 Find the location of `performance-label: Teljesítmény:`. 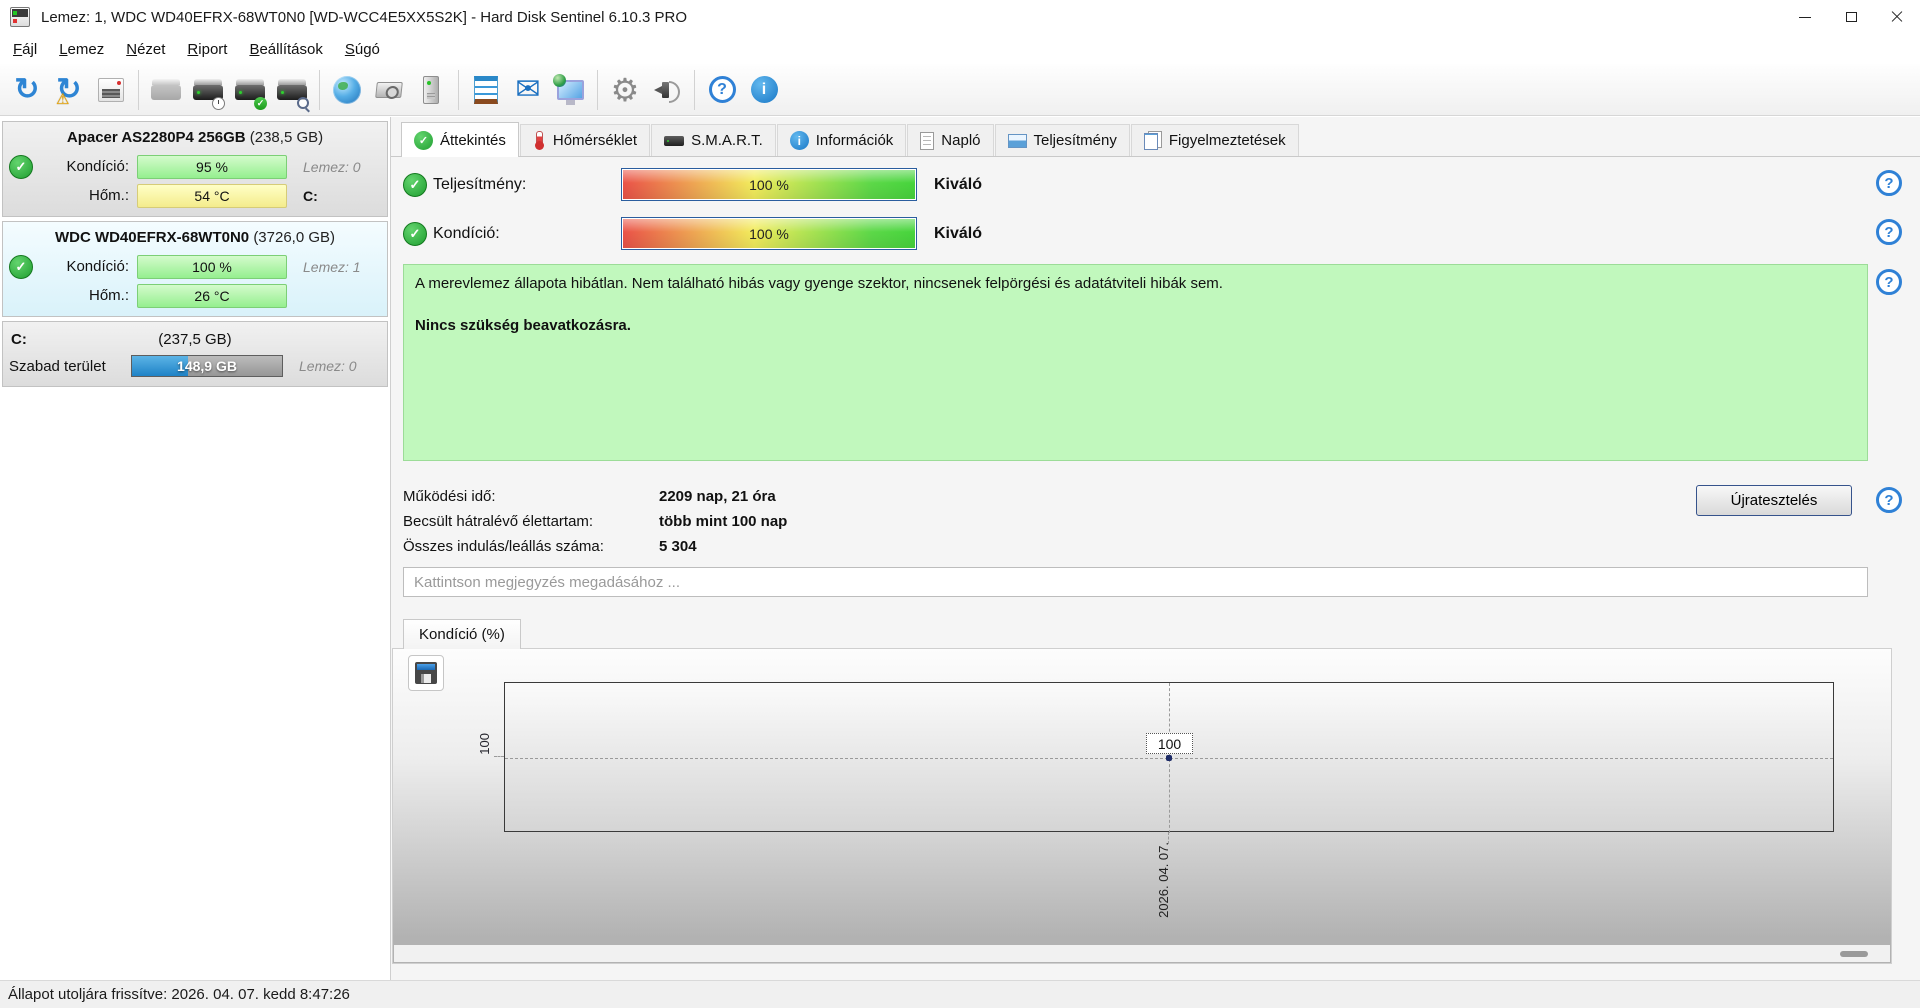

performance-label: Teljesítmény: is located at coordinates (480, 184).